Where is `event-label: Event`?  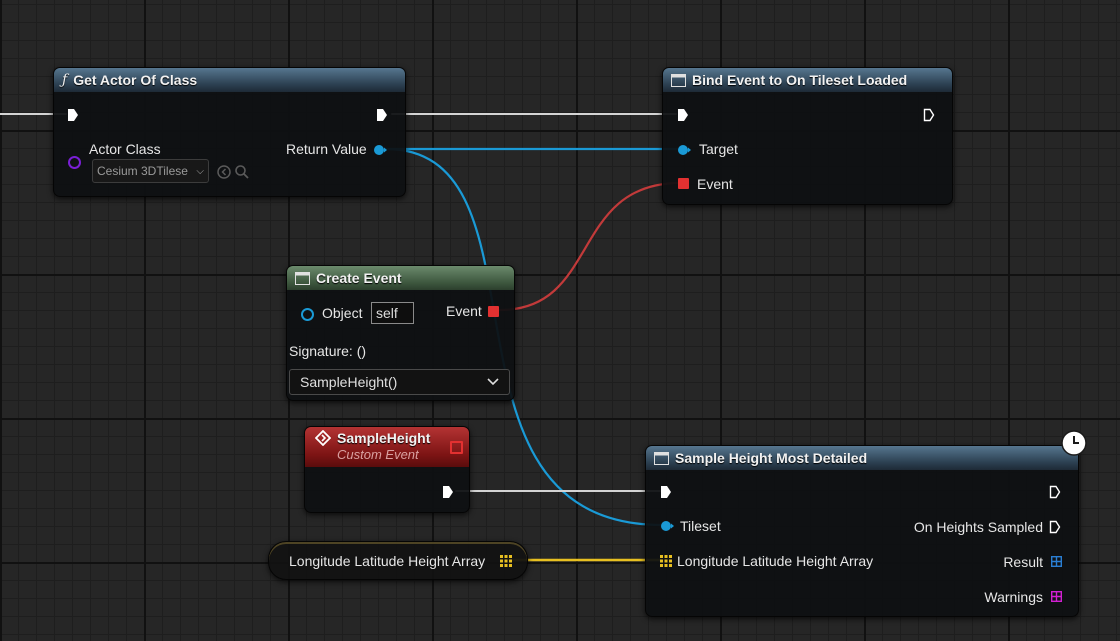 event-label: Event is located at coordinates (715, 184).